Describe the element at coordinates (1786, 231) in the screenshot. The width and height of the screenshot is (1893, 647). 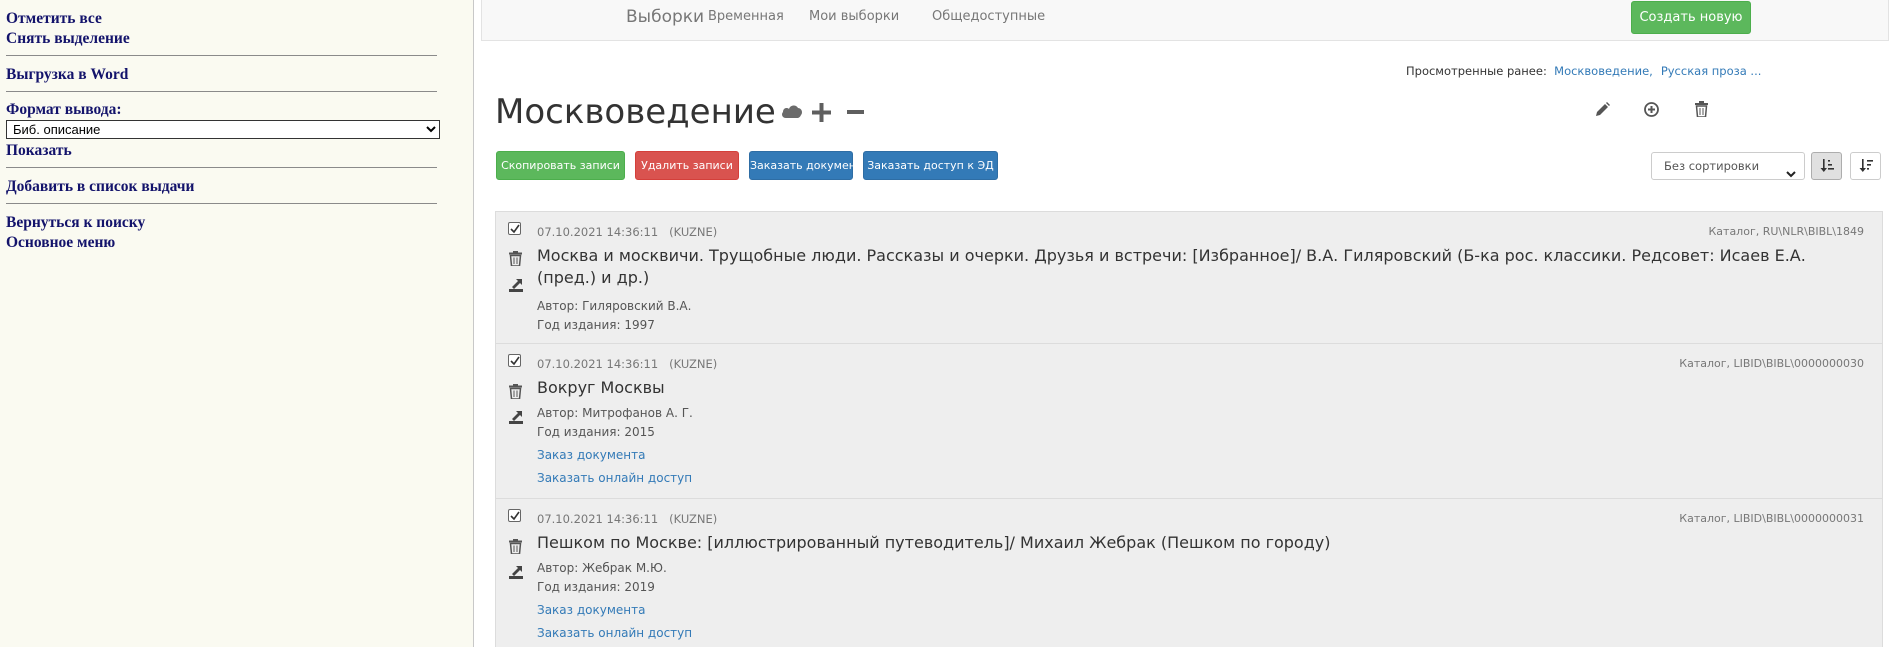
I see `record-catalog: Каталог, RU\NLR\BIBL\1849` at that location.